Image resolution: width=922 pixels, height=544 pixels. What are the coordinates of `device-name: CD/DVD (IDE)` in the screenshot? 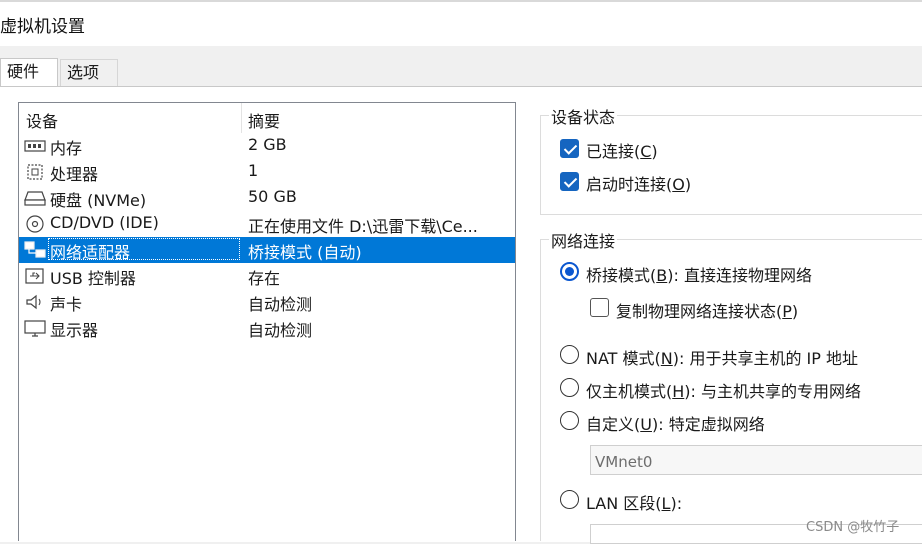 It's located at (104, 222).